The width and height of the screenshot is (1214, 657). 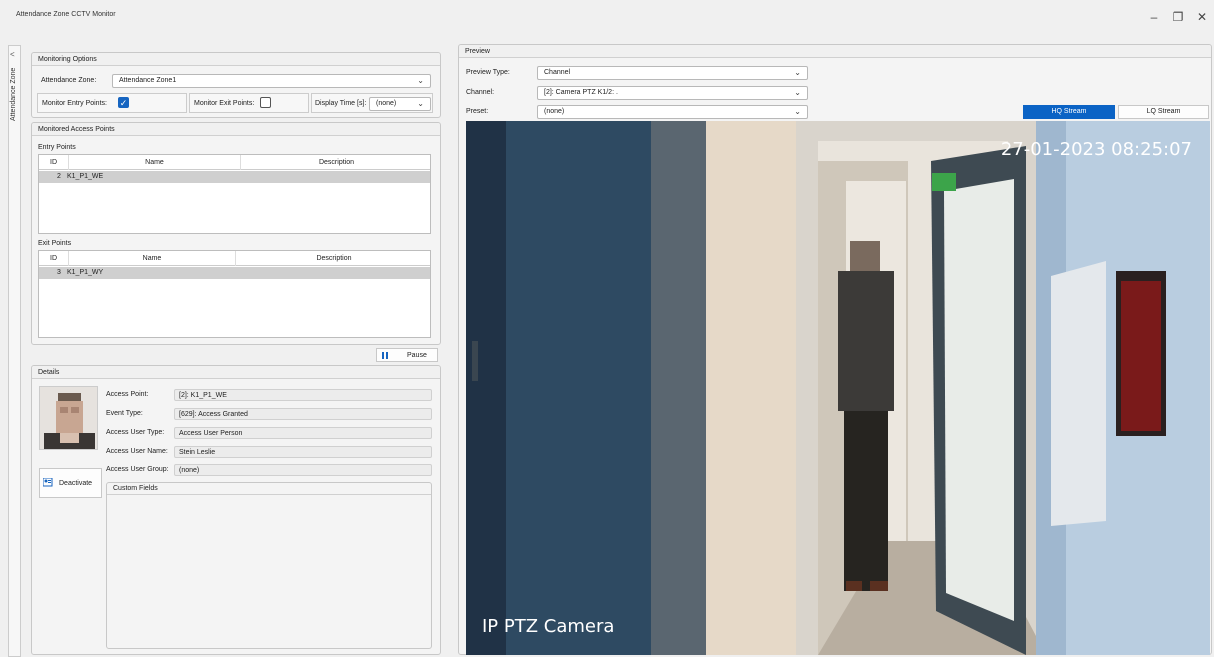 What do you see at coordinates (672, 112) in the screenshot?
I see `preset-select: (none) ⌄` at bounding box center [672, 112].